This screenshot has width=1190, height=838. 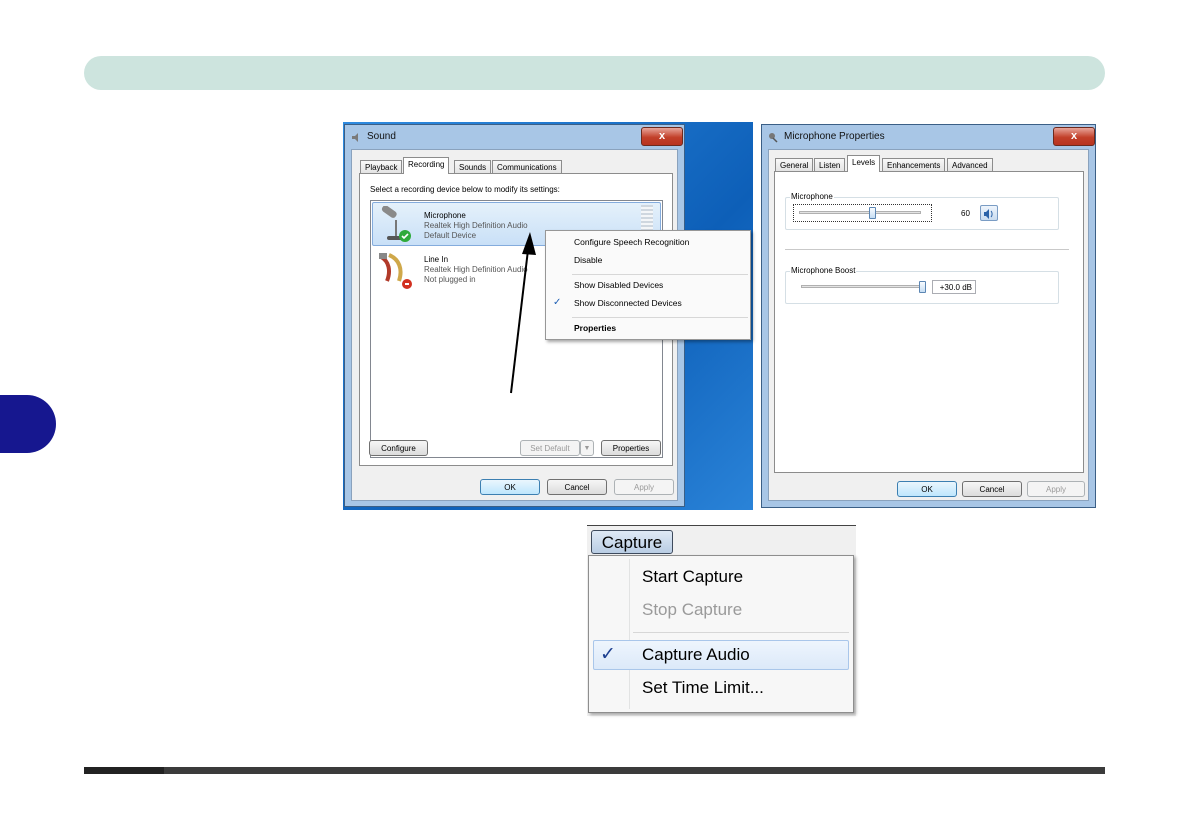 I want to click on tab-enhancements: Enhancements, so click(x=914, y=165).